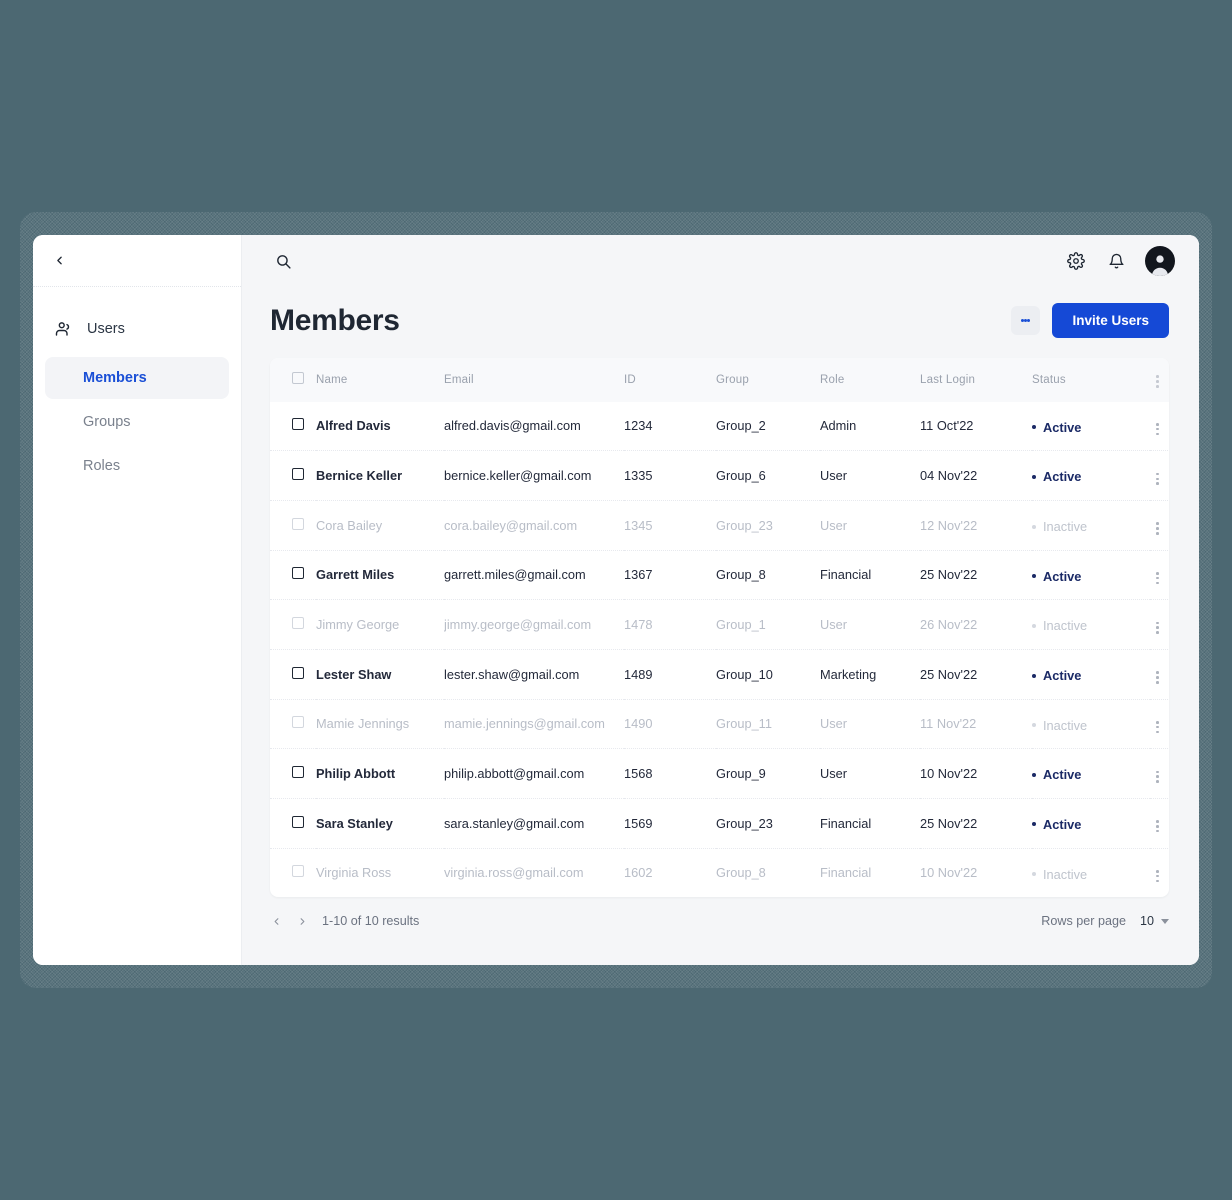  What do you see at coordinates (768, 380) in the screenshot?
I see `column-header-group: Group` at bounding box center [768, 380].